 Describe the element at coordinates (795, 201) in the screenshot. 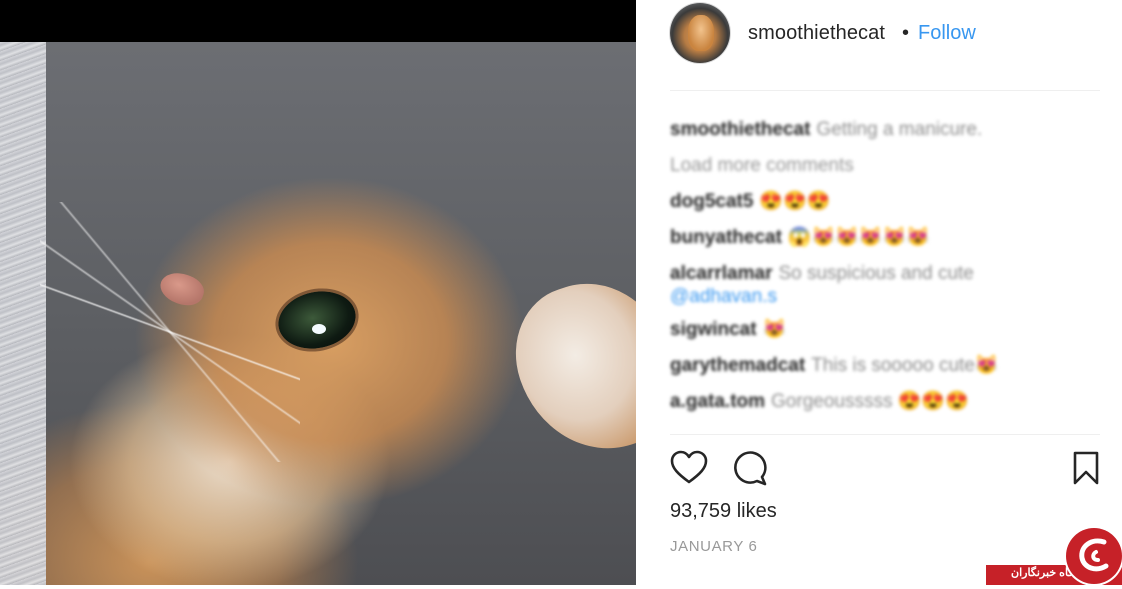

I see `comment-text: 😍😍😍` at that location.